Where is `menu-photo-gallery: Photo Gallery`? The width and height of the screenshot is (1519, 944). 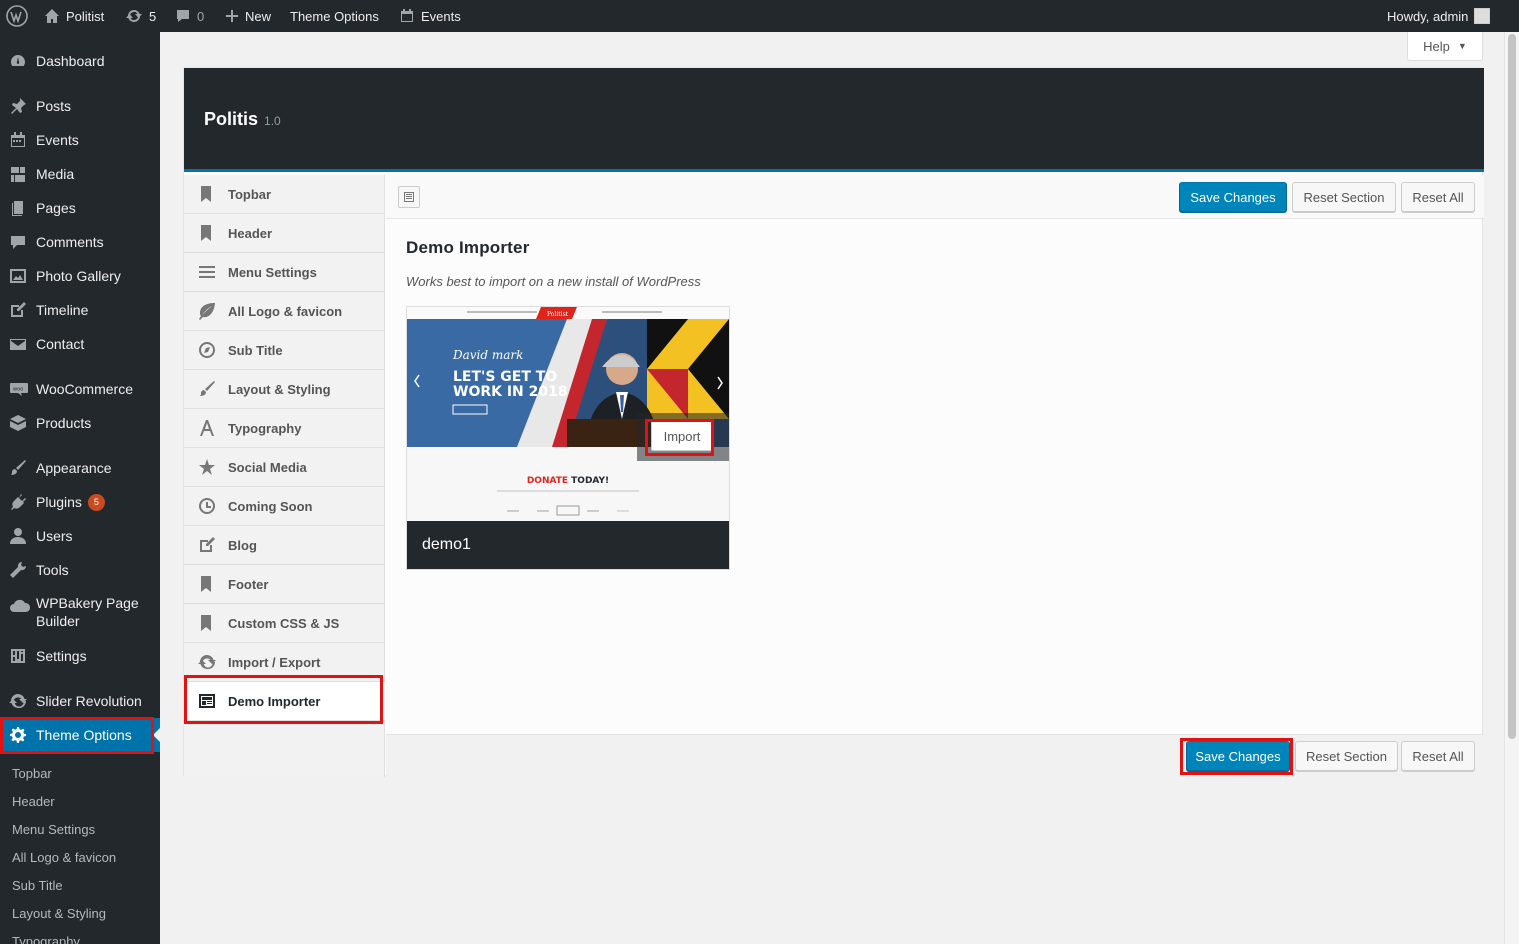 menu-photo-gallery: Photo Gallery is located at coordinates (80, 276).